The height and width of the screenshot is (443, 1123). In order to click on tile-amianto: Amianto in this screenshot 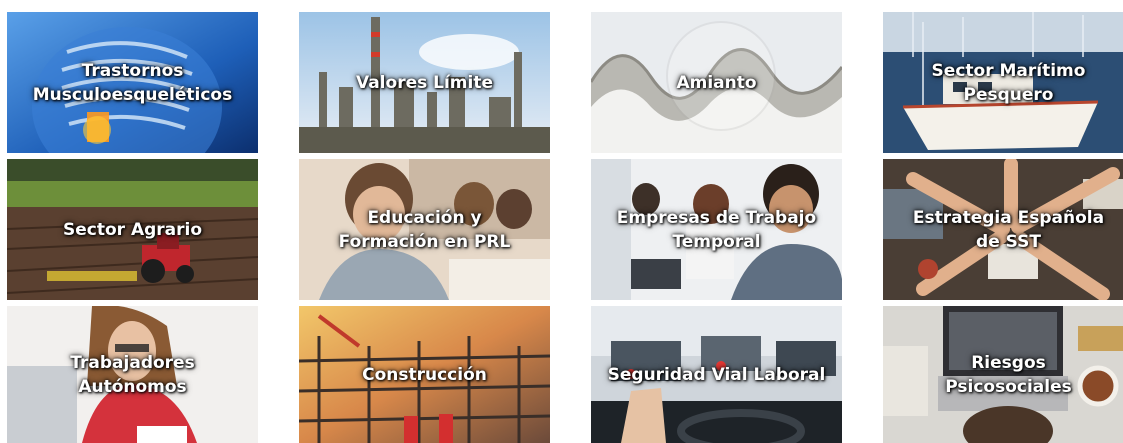, I will do `click(716, 82)`.